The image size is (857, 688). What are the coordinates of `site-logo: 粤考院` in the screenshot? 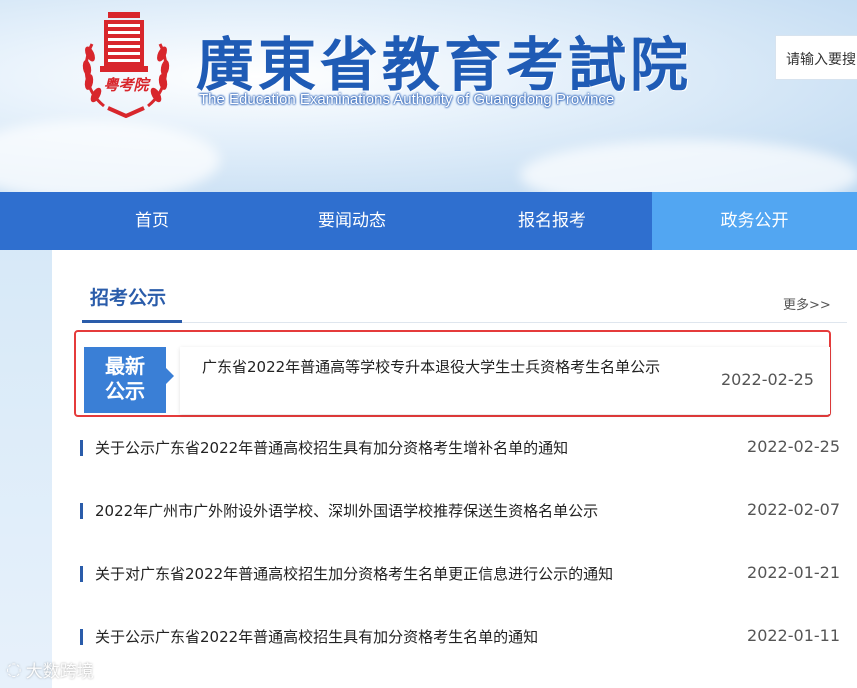 It's located at (126, 64).